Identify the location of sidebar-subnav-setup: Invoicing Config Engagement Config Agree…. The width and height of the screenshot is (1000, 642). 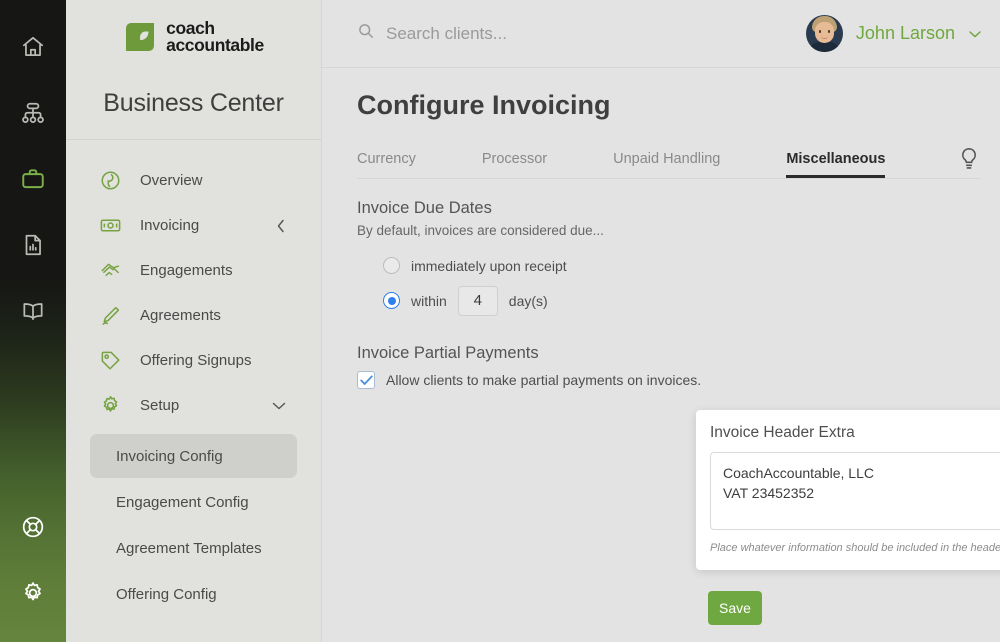
(193, 525).